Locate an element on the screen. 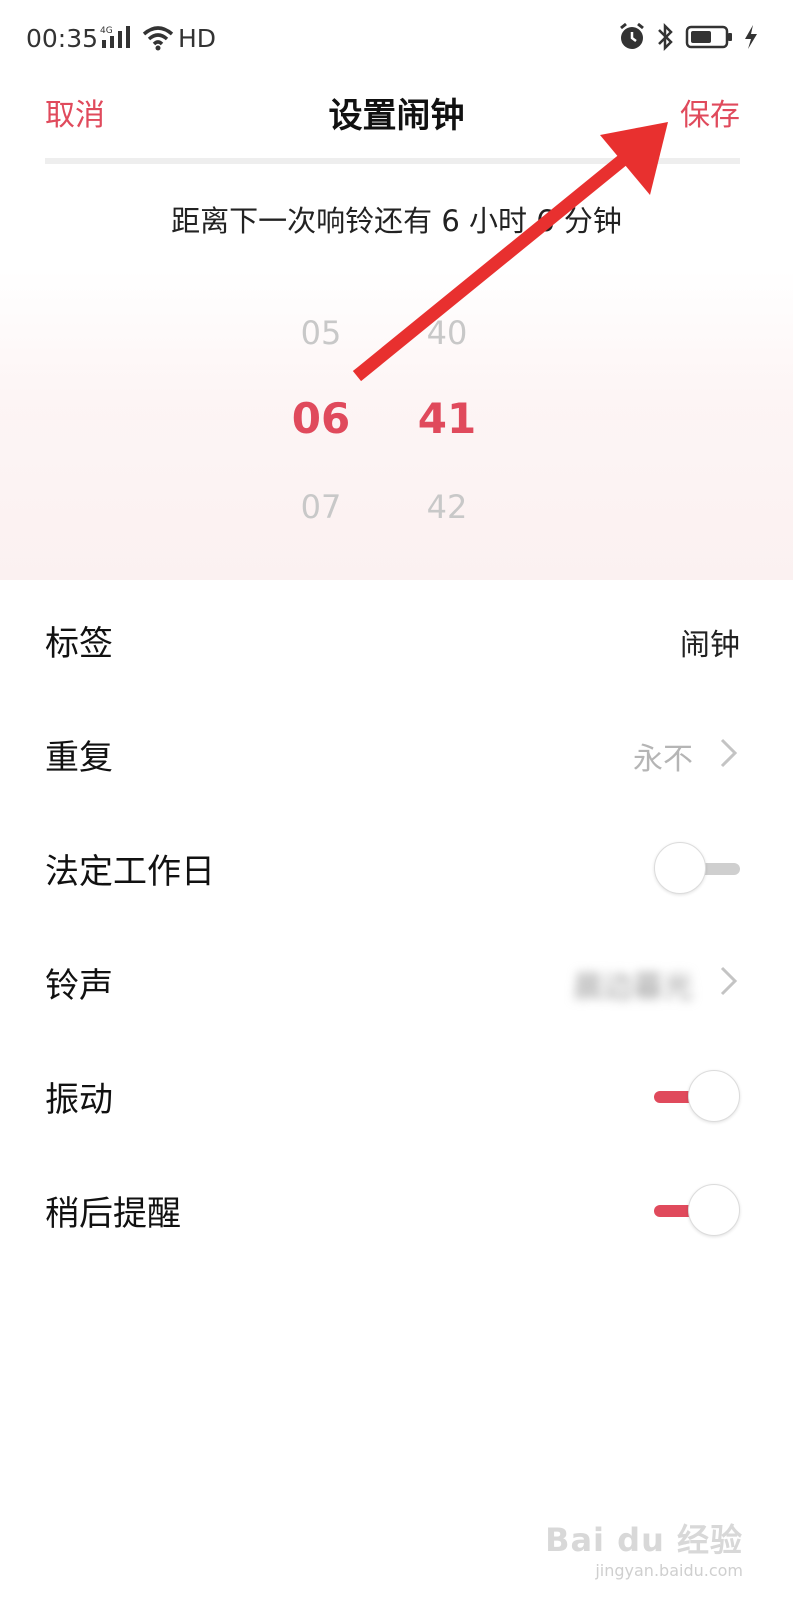 The image size is (793, 1600). minute-next: 42 is located at coordinates (447, 507).